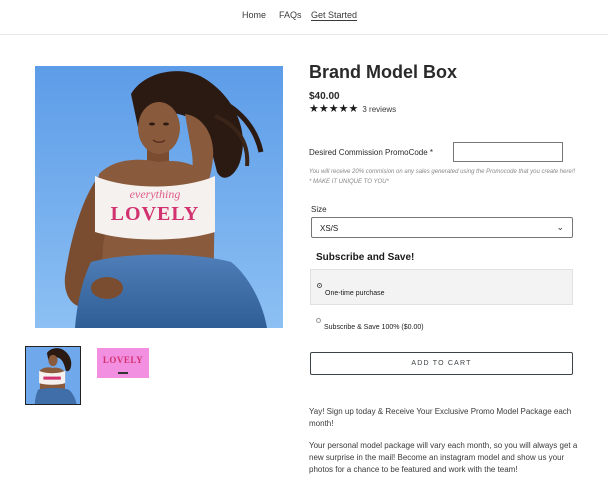 The height and width of the screenshot is (500, 608). Describe the element at coordinates (319, 285) in the screenshot. I see `radio-one-time` at that location.